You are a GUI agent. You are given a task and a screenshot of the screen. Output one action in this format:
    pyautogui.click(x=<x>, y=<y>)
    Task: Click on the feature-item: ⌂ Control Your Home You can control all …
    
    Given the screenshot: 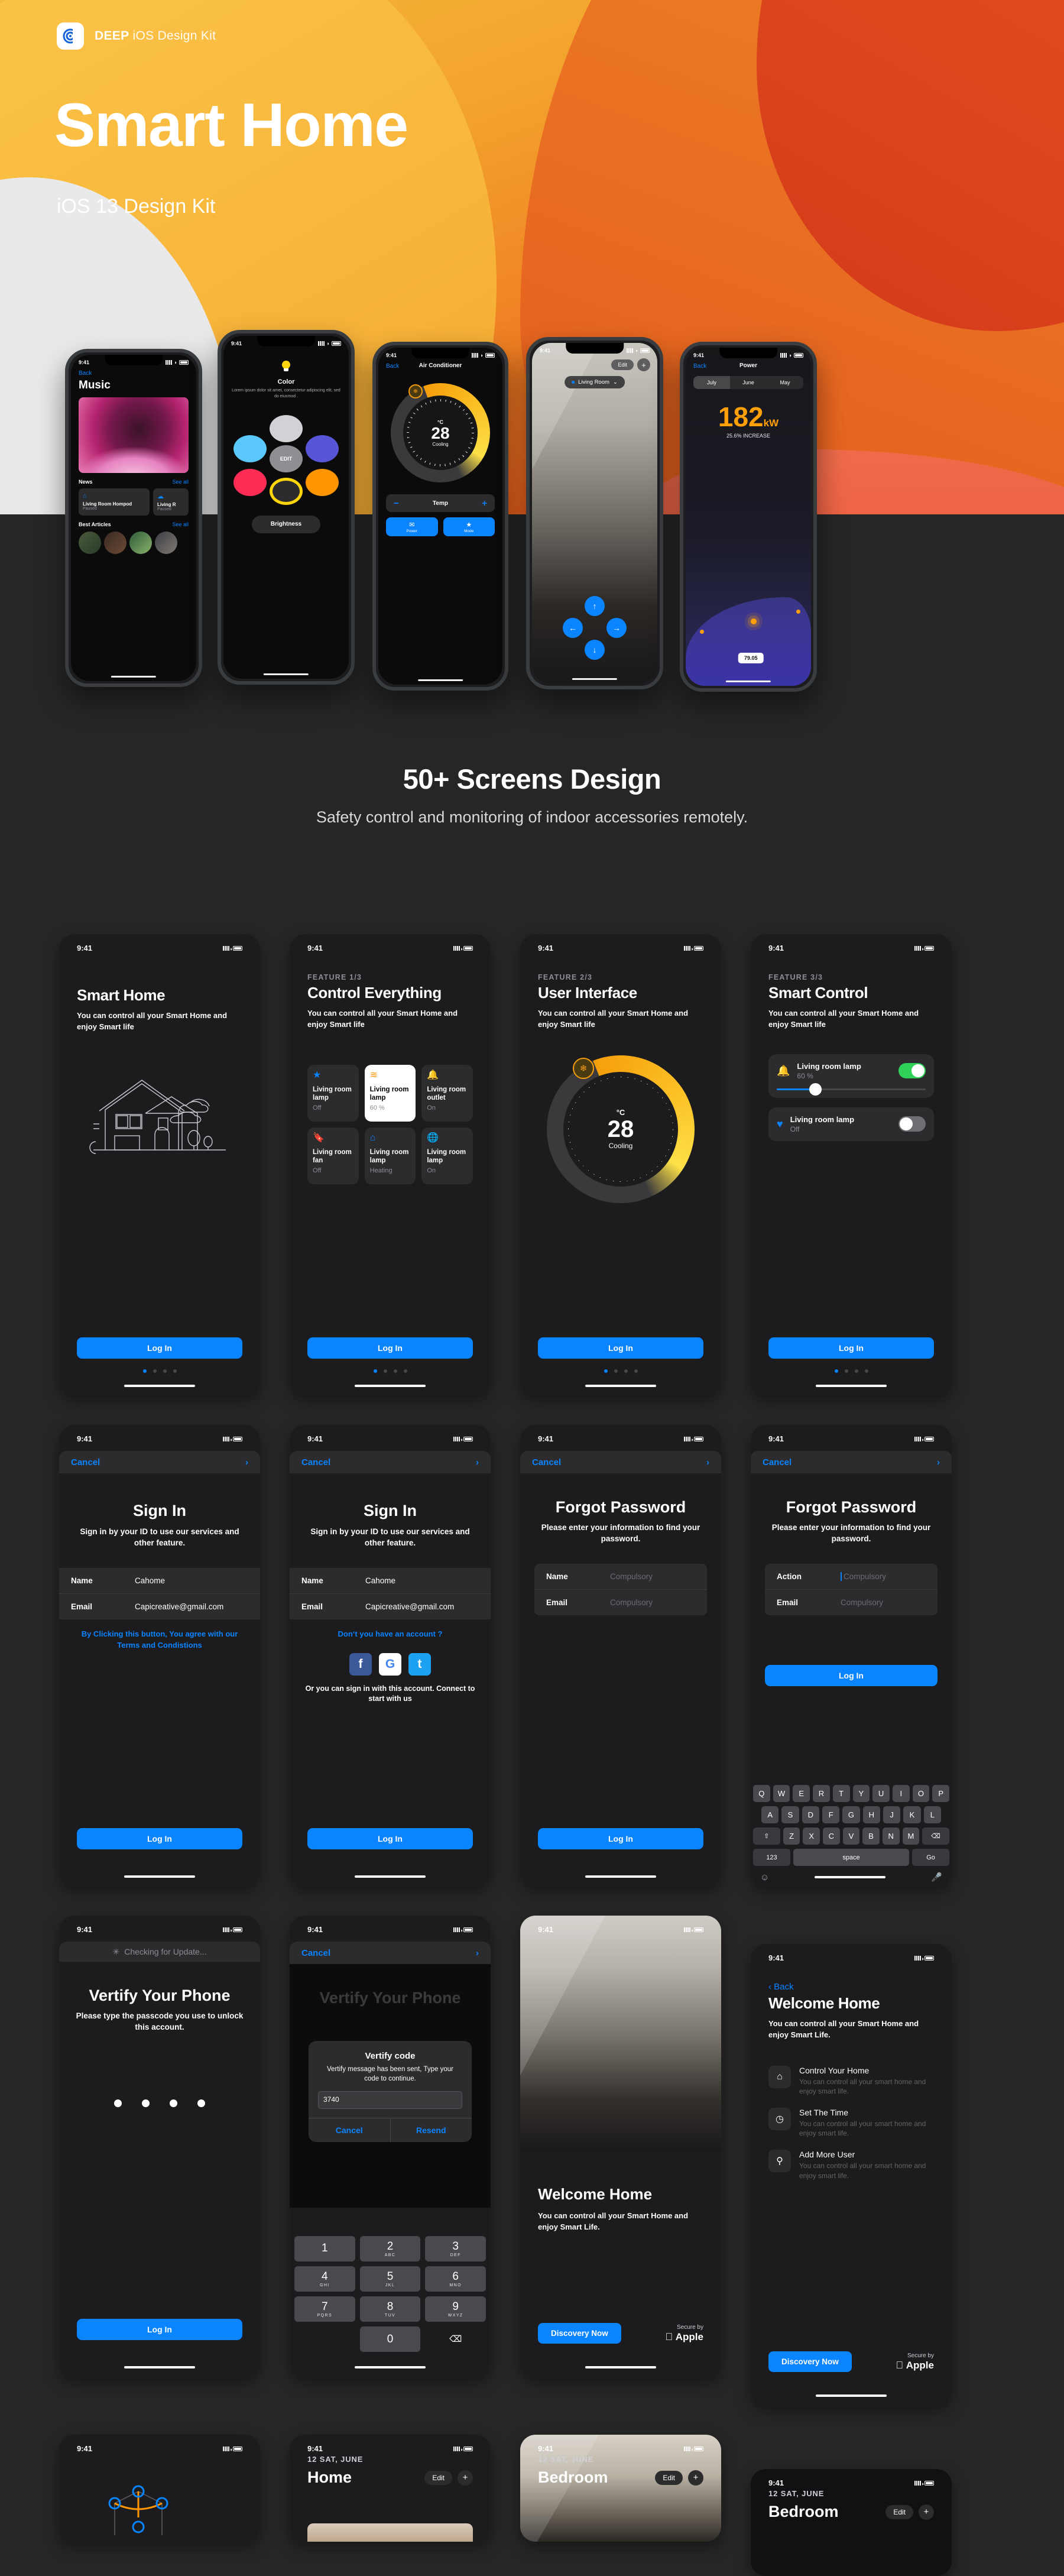 What is the action you would take?
    pyautogui.click(x=851, y=2080)
    